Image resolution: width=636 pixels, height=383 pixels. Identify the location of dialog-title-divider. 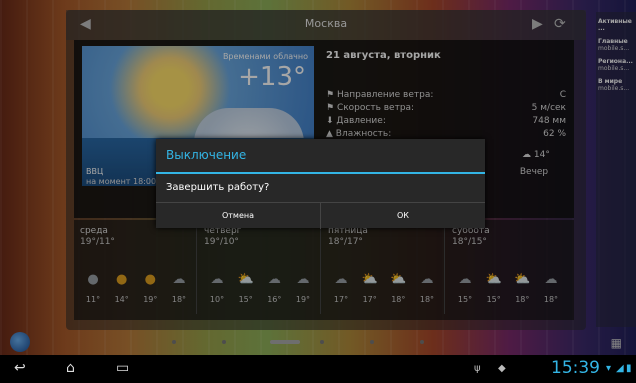
(320, 173).